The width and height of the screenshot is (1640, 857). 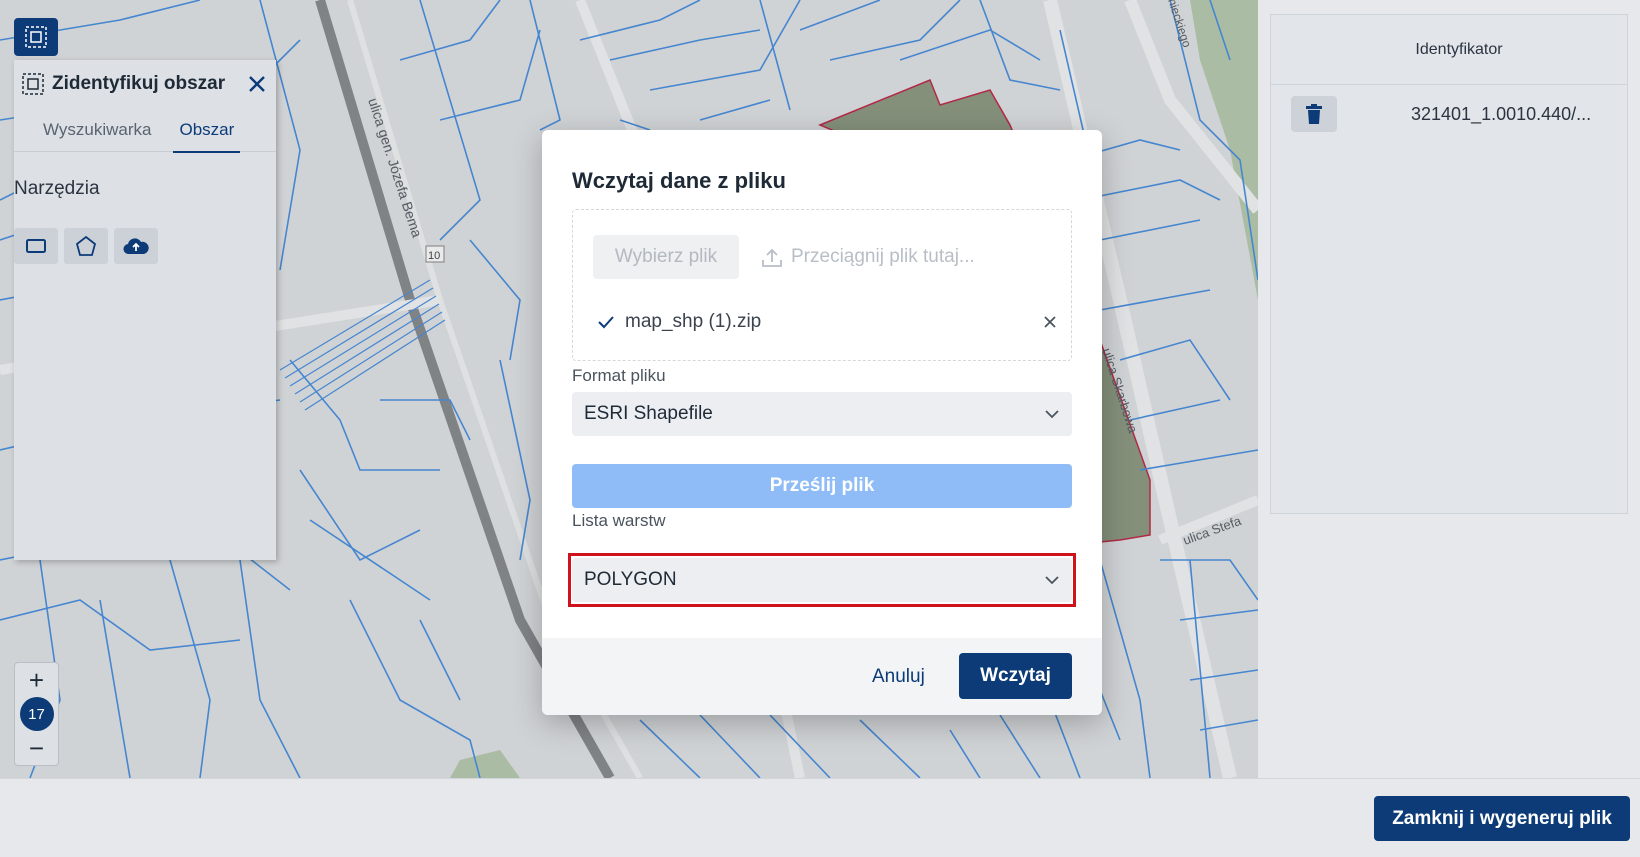 I want to click on cancel-button: Anuluj, so click(x=898, y=677).